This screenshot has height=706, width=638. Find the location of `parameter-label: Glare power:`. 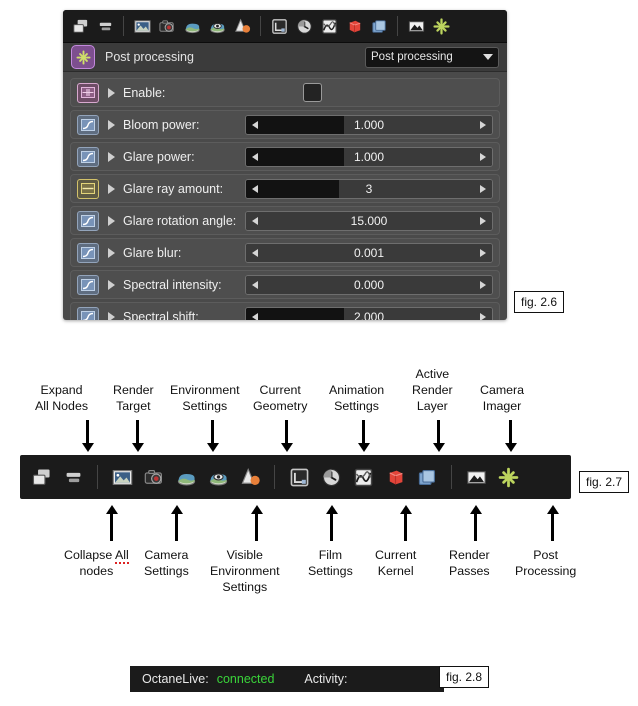

parameter-label: Glare power: is located at coordinates (159, 156).